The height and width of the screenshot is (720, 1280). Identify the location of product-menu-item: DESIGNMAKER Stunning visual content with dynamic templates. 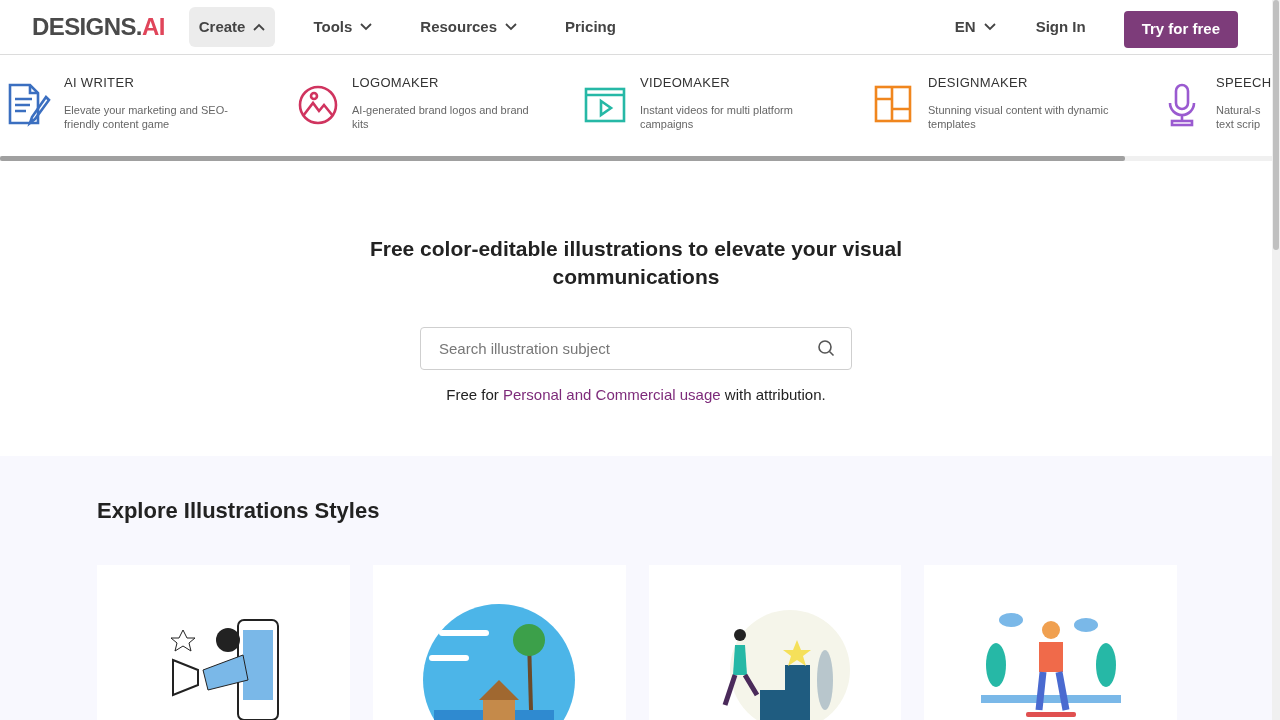
(1008, 102).